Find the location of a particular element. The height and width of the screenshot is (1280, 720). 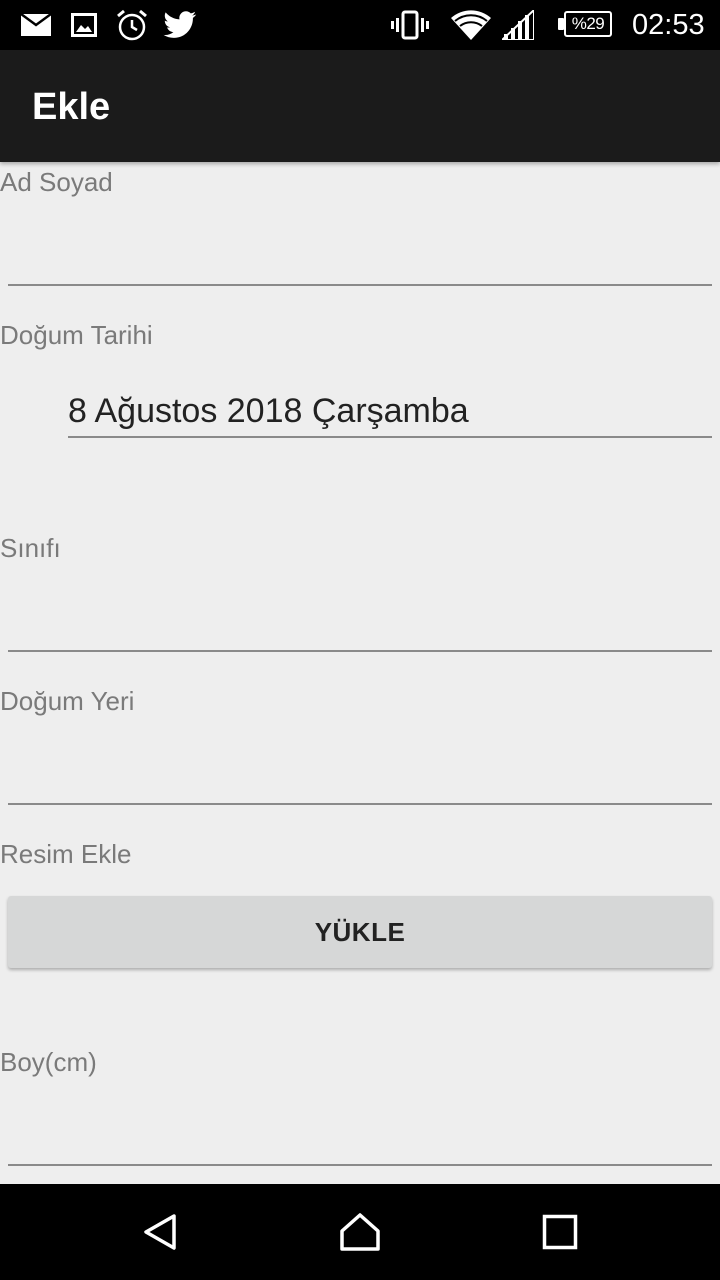

name-input is located at coordinates (360, 260).